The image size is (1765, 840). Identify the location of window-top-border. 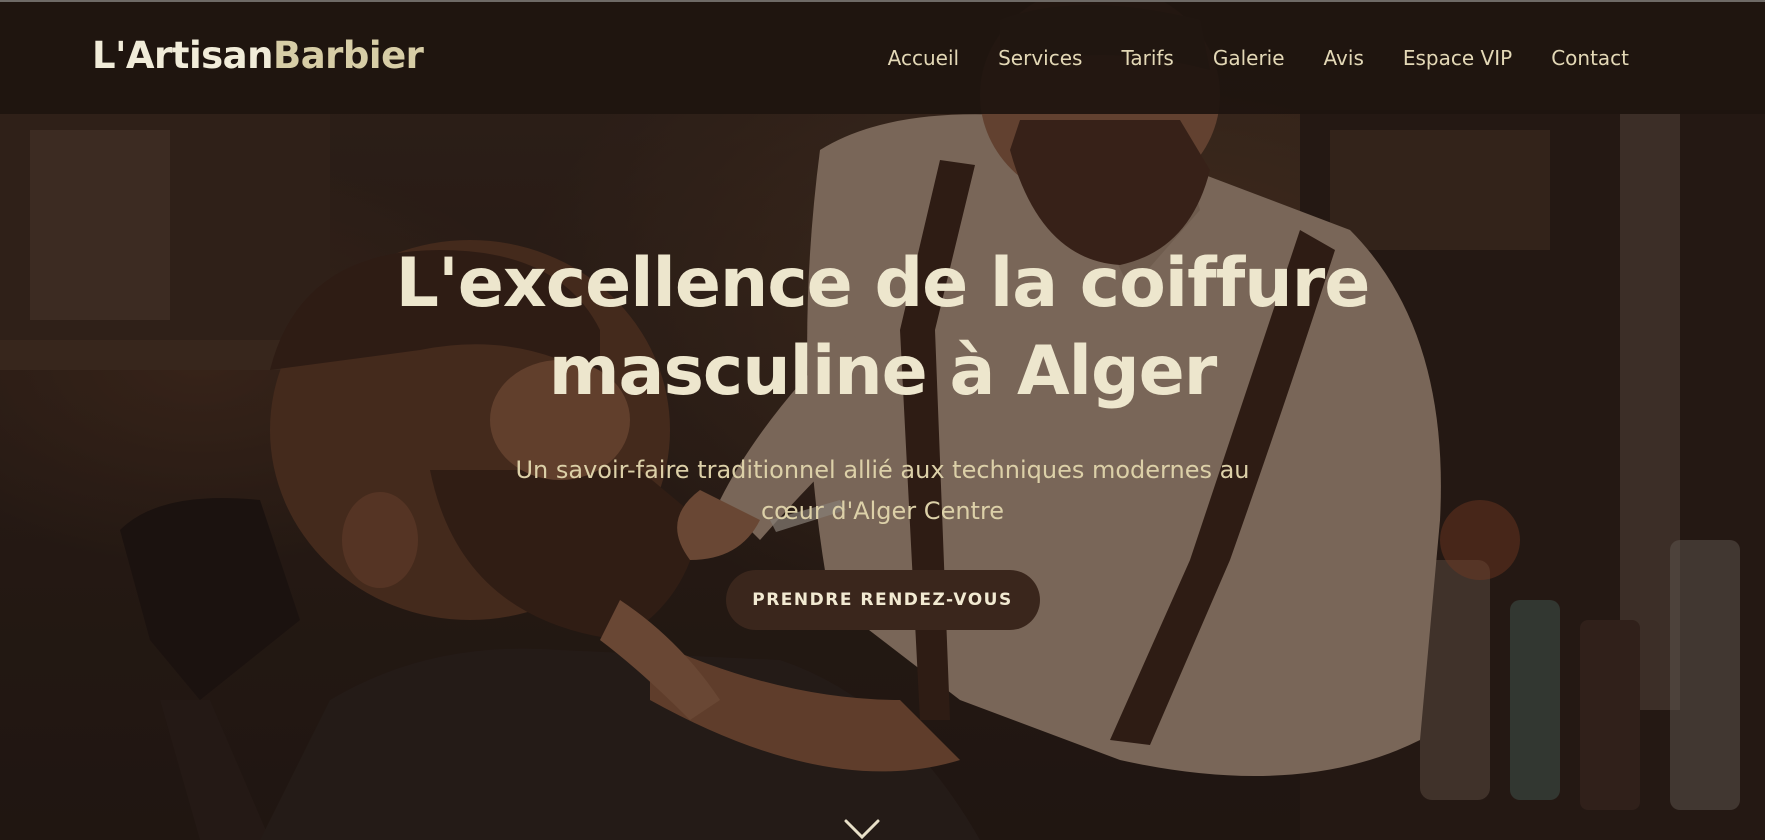
(882, 1).